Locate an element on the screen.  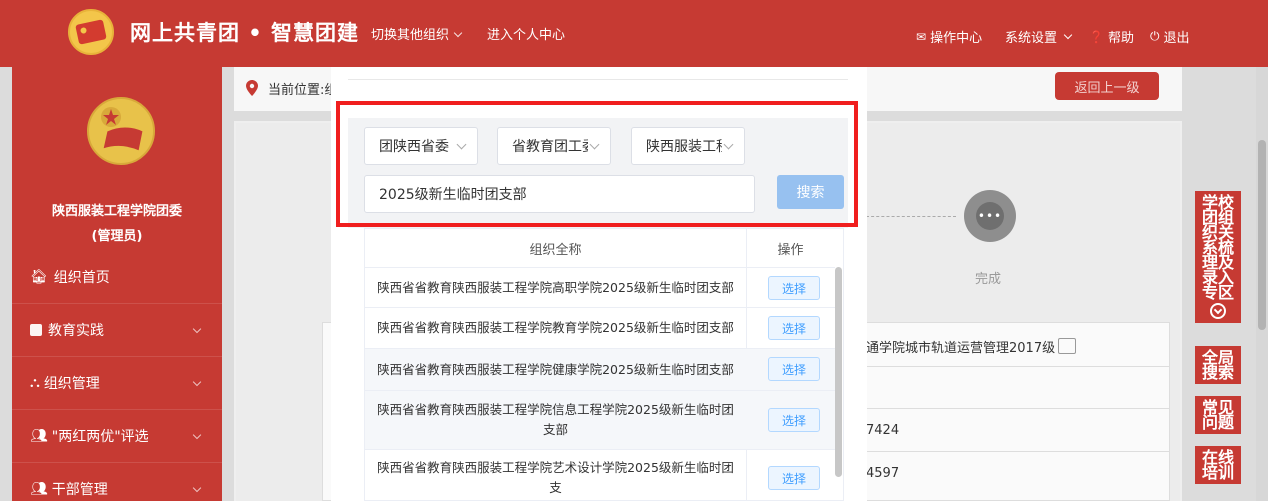
org-name: 陕西服装工程学院团委 is located at coordinates (116, 211).